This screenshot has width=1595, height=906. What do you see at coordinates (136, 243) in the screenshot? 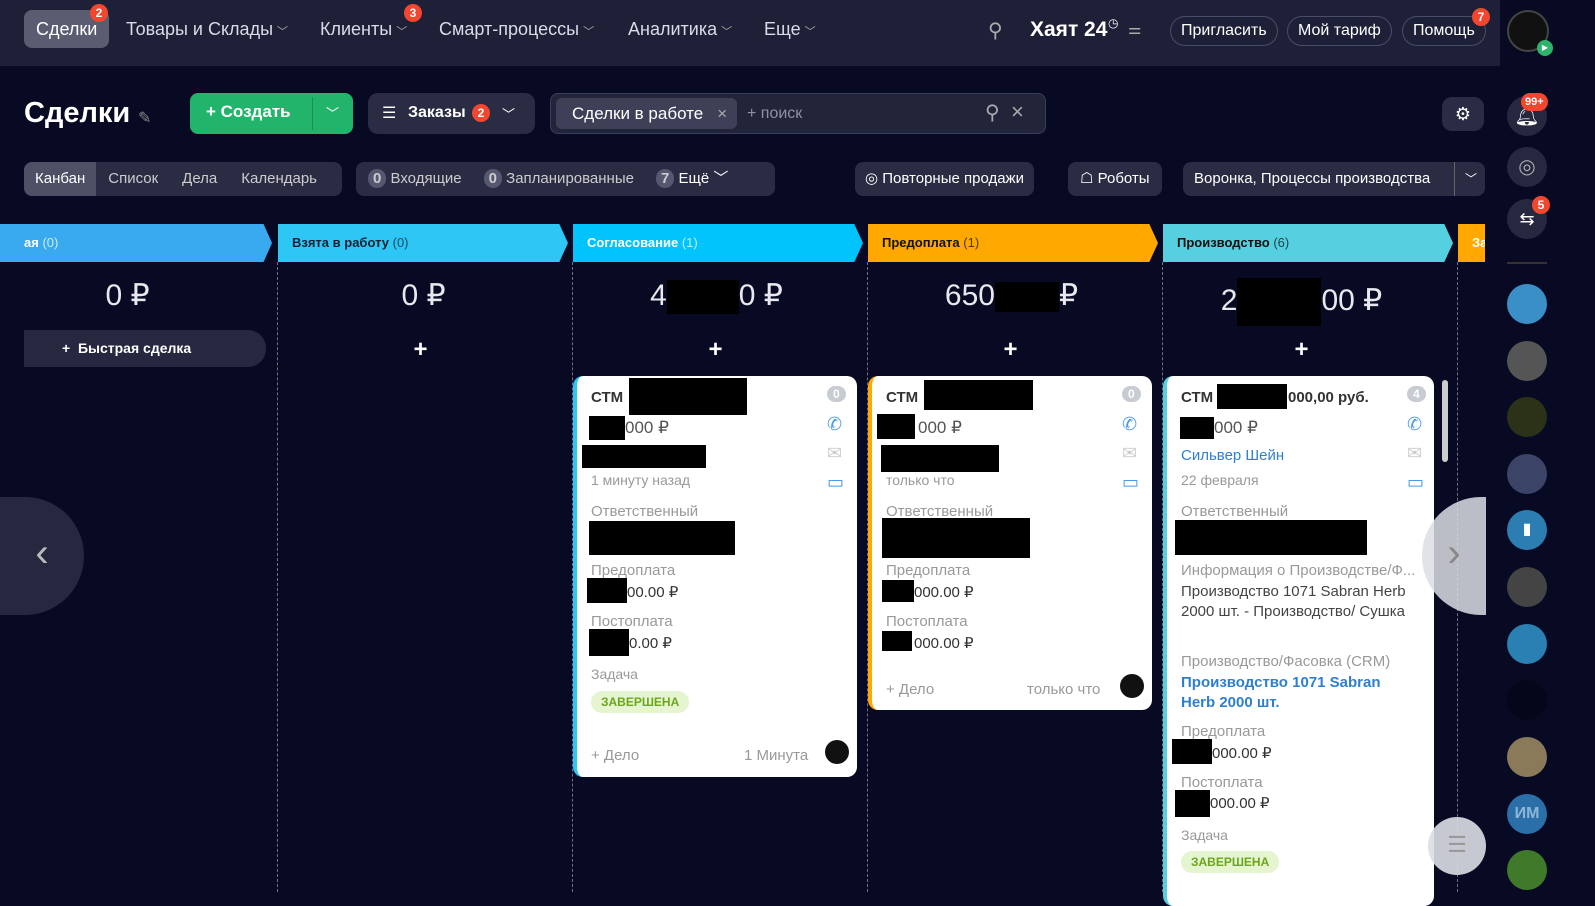
I see `column-header: ая (0)` at bounding box center [136, 243].